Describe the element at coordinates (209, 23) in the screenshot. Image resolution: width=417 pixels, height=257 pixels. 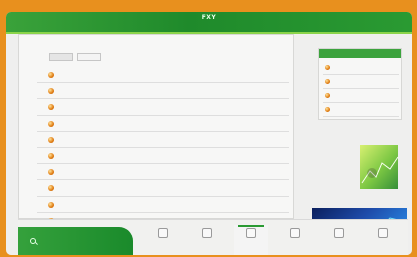
I see `title-bar: FXY` at that location.